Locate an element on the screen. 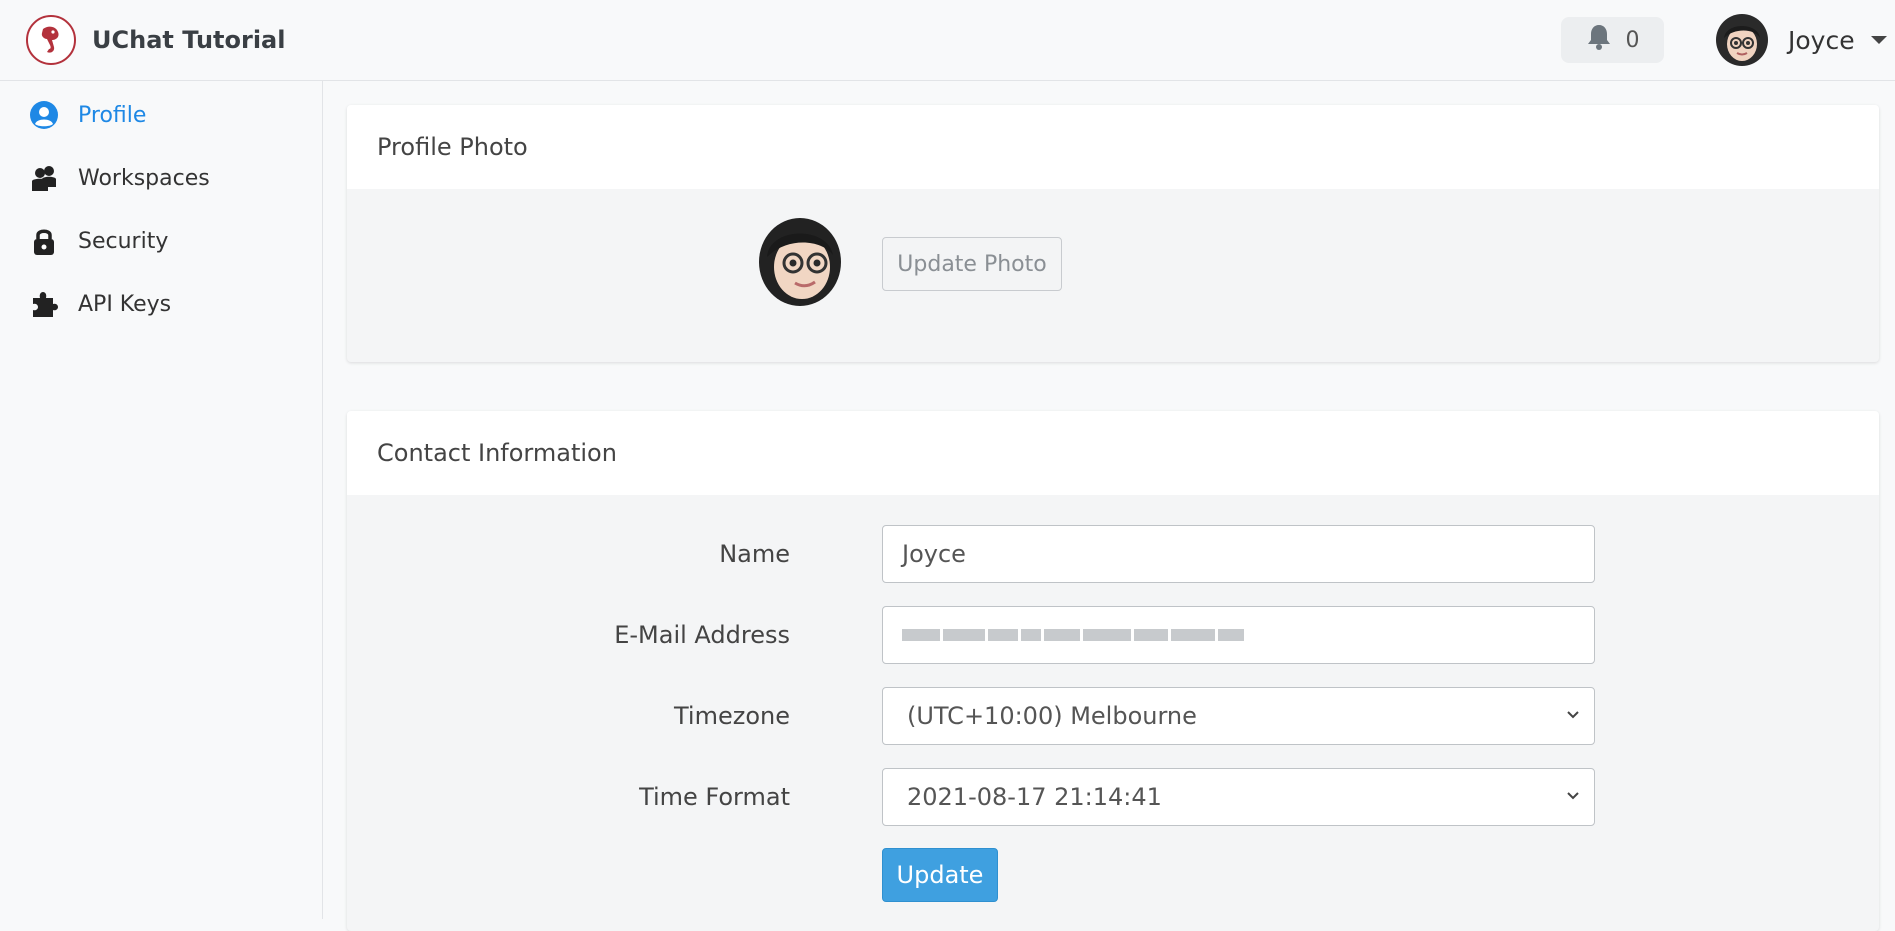  notifications-count: 0 is located at coordinates (1632, 40).